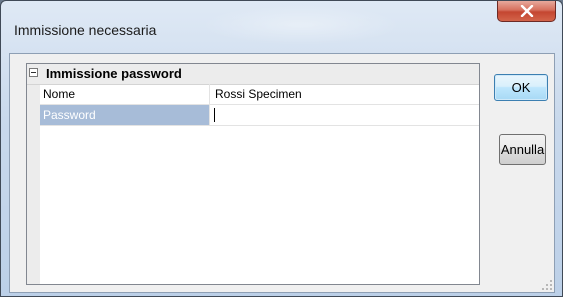 The height and width of the screenshot is (297, 563). What do you see at coordinates (114, 73) in the screenshot?
I see `category-label: Immissione password` at bounding box center [114, 73].